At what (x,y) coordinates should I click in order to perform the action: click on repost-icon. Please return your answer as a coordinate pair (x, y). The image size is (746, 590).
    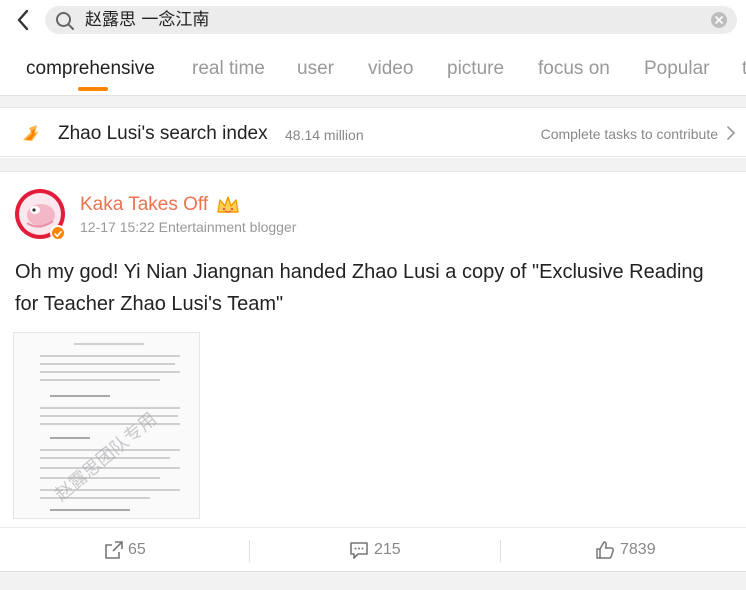
    Looking at the image, I should click on (114, 550).